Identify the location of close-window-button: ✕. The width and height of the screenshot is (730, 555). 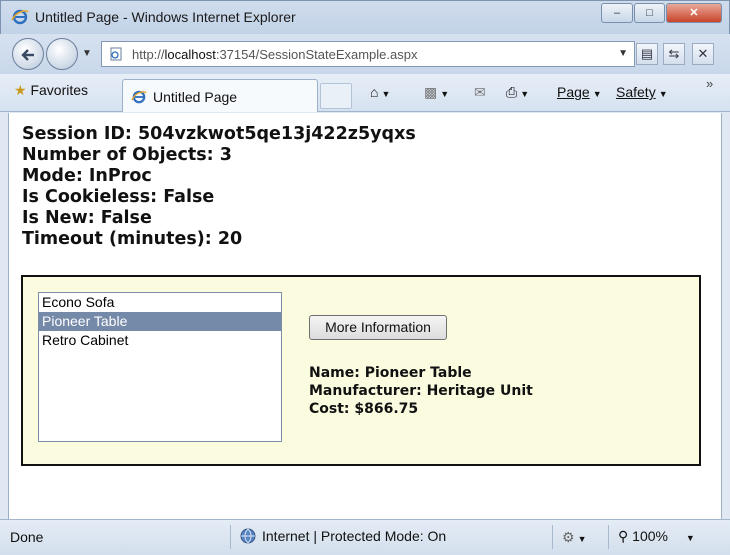
(694, 13).